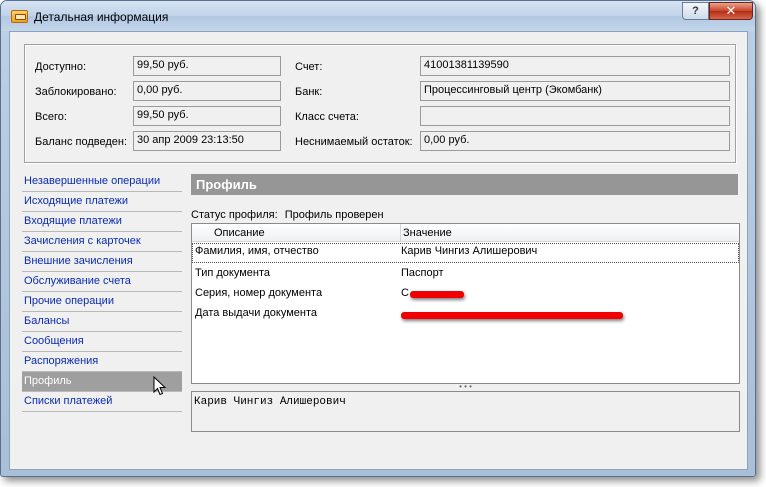 The height and width of the screenshot is (487, 766). I want to click on table-row: Дата выдачи документа, so click(465, 313).